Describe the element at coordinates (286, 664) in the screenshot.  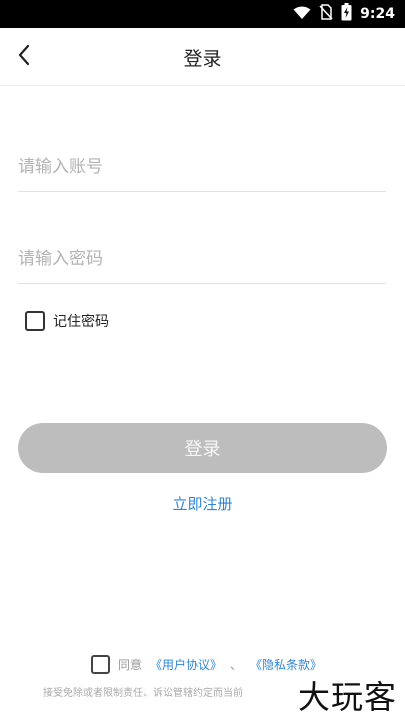
I see `privacy-policy-link: 《隐私条款》` at that location.